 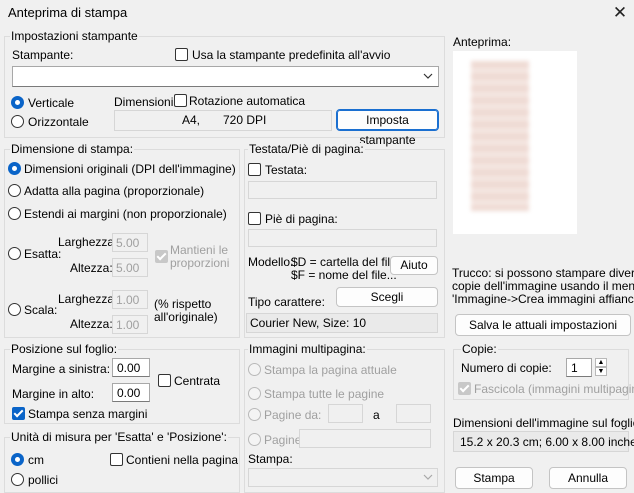 What do you see at coordinates (125, 214) in the screenshot?
I see `stretch-label: Estendi ai margini (non proporzionale)` at bounding box center [125, 214].